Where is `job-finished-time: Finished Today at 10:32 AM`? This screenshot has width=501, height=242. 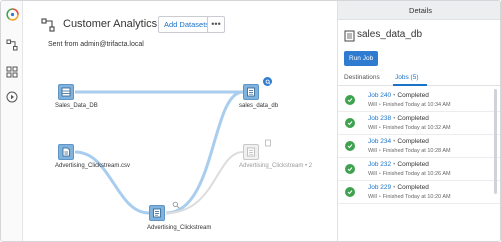
job-finished-time: Finished Today at 10:32 AM is located at coordinates (416, 128).